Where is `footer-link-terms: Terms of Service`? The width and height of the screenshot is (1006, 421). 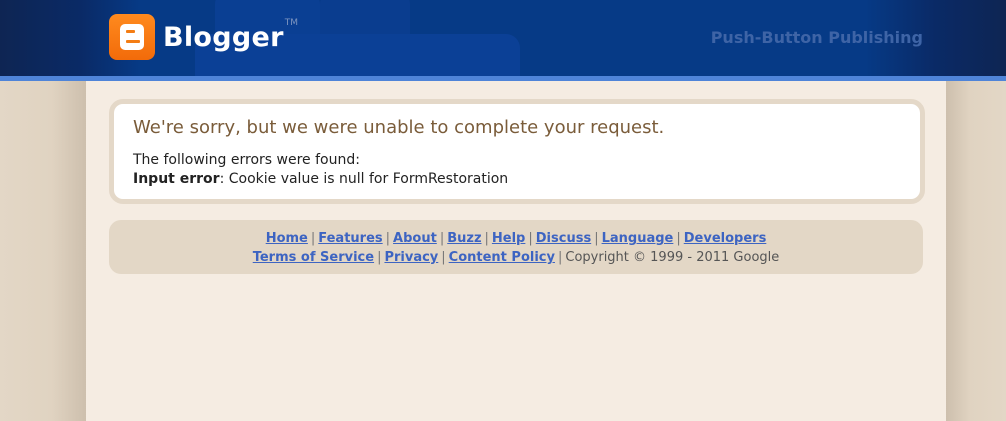 footer-link-terms: Terms of Service is located at coordinates (313, 257).